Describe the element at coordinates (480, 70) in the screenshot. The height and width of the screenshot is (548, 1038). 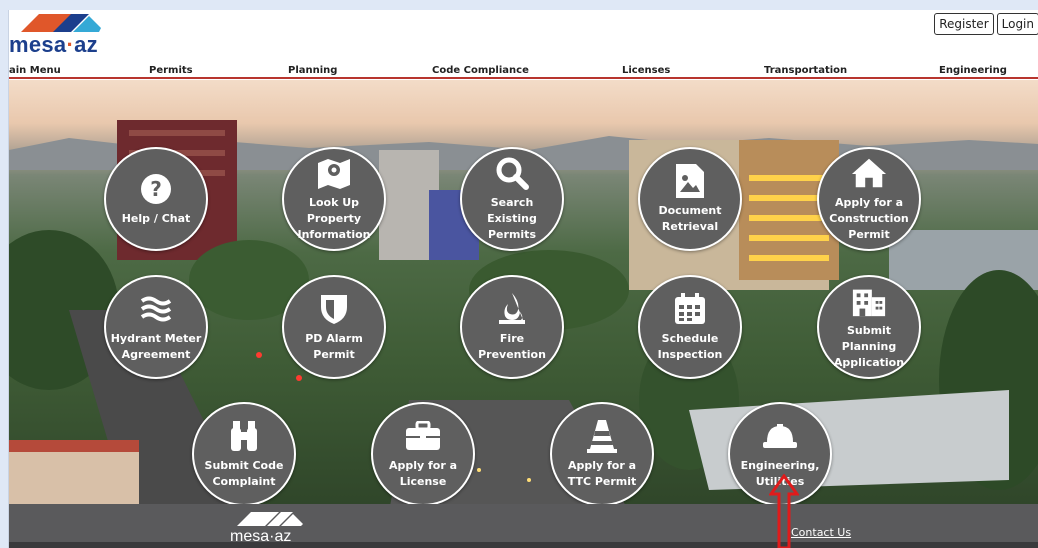
I see `nav-item-code-compliance: Code Compliance` at that location.